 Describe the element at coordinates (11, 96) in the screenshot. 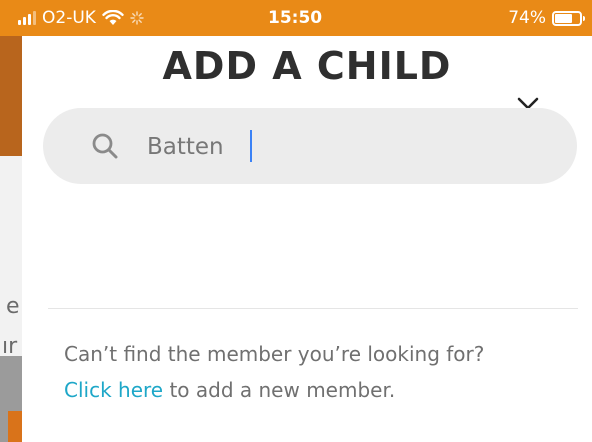

I see `background-header` at that location.